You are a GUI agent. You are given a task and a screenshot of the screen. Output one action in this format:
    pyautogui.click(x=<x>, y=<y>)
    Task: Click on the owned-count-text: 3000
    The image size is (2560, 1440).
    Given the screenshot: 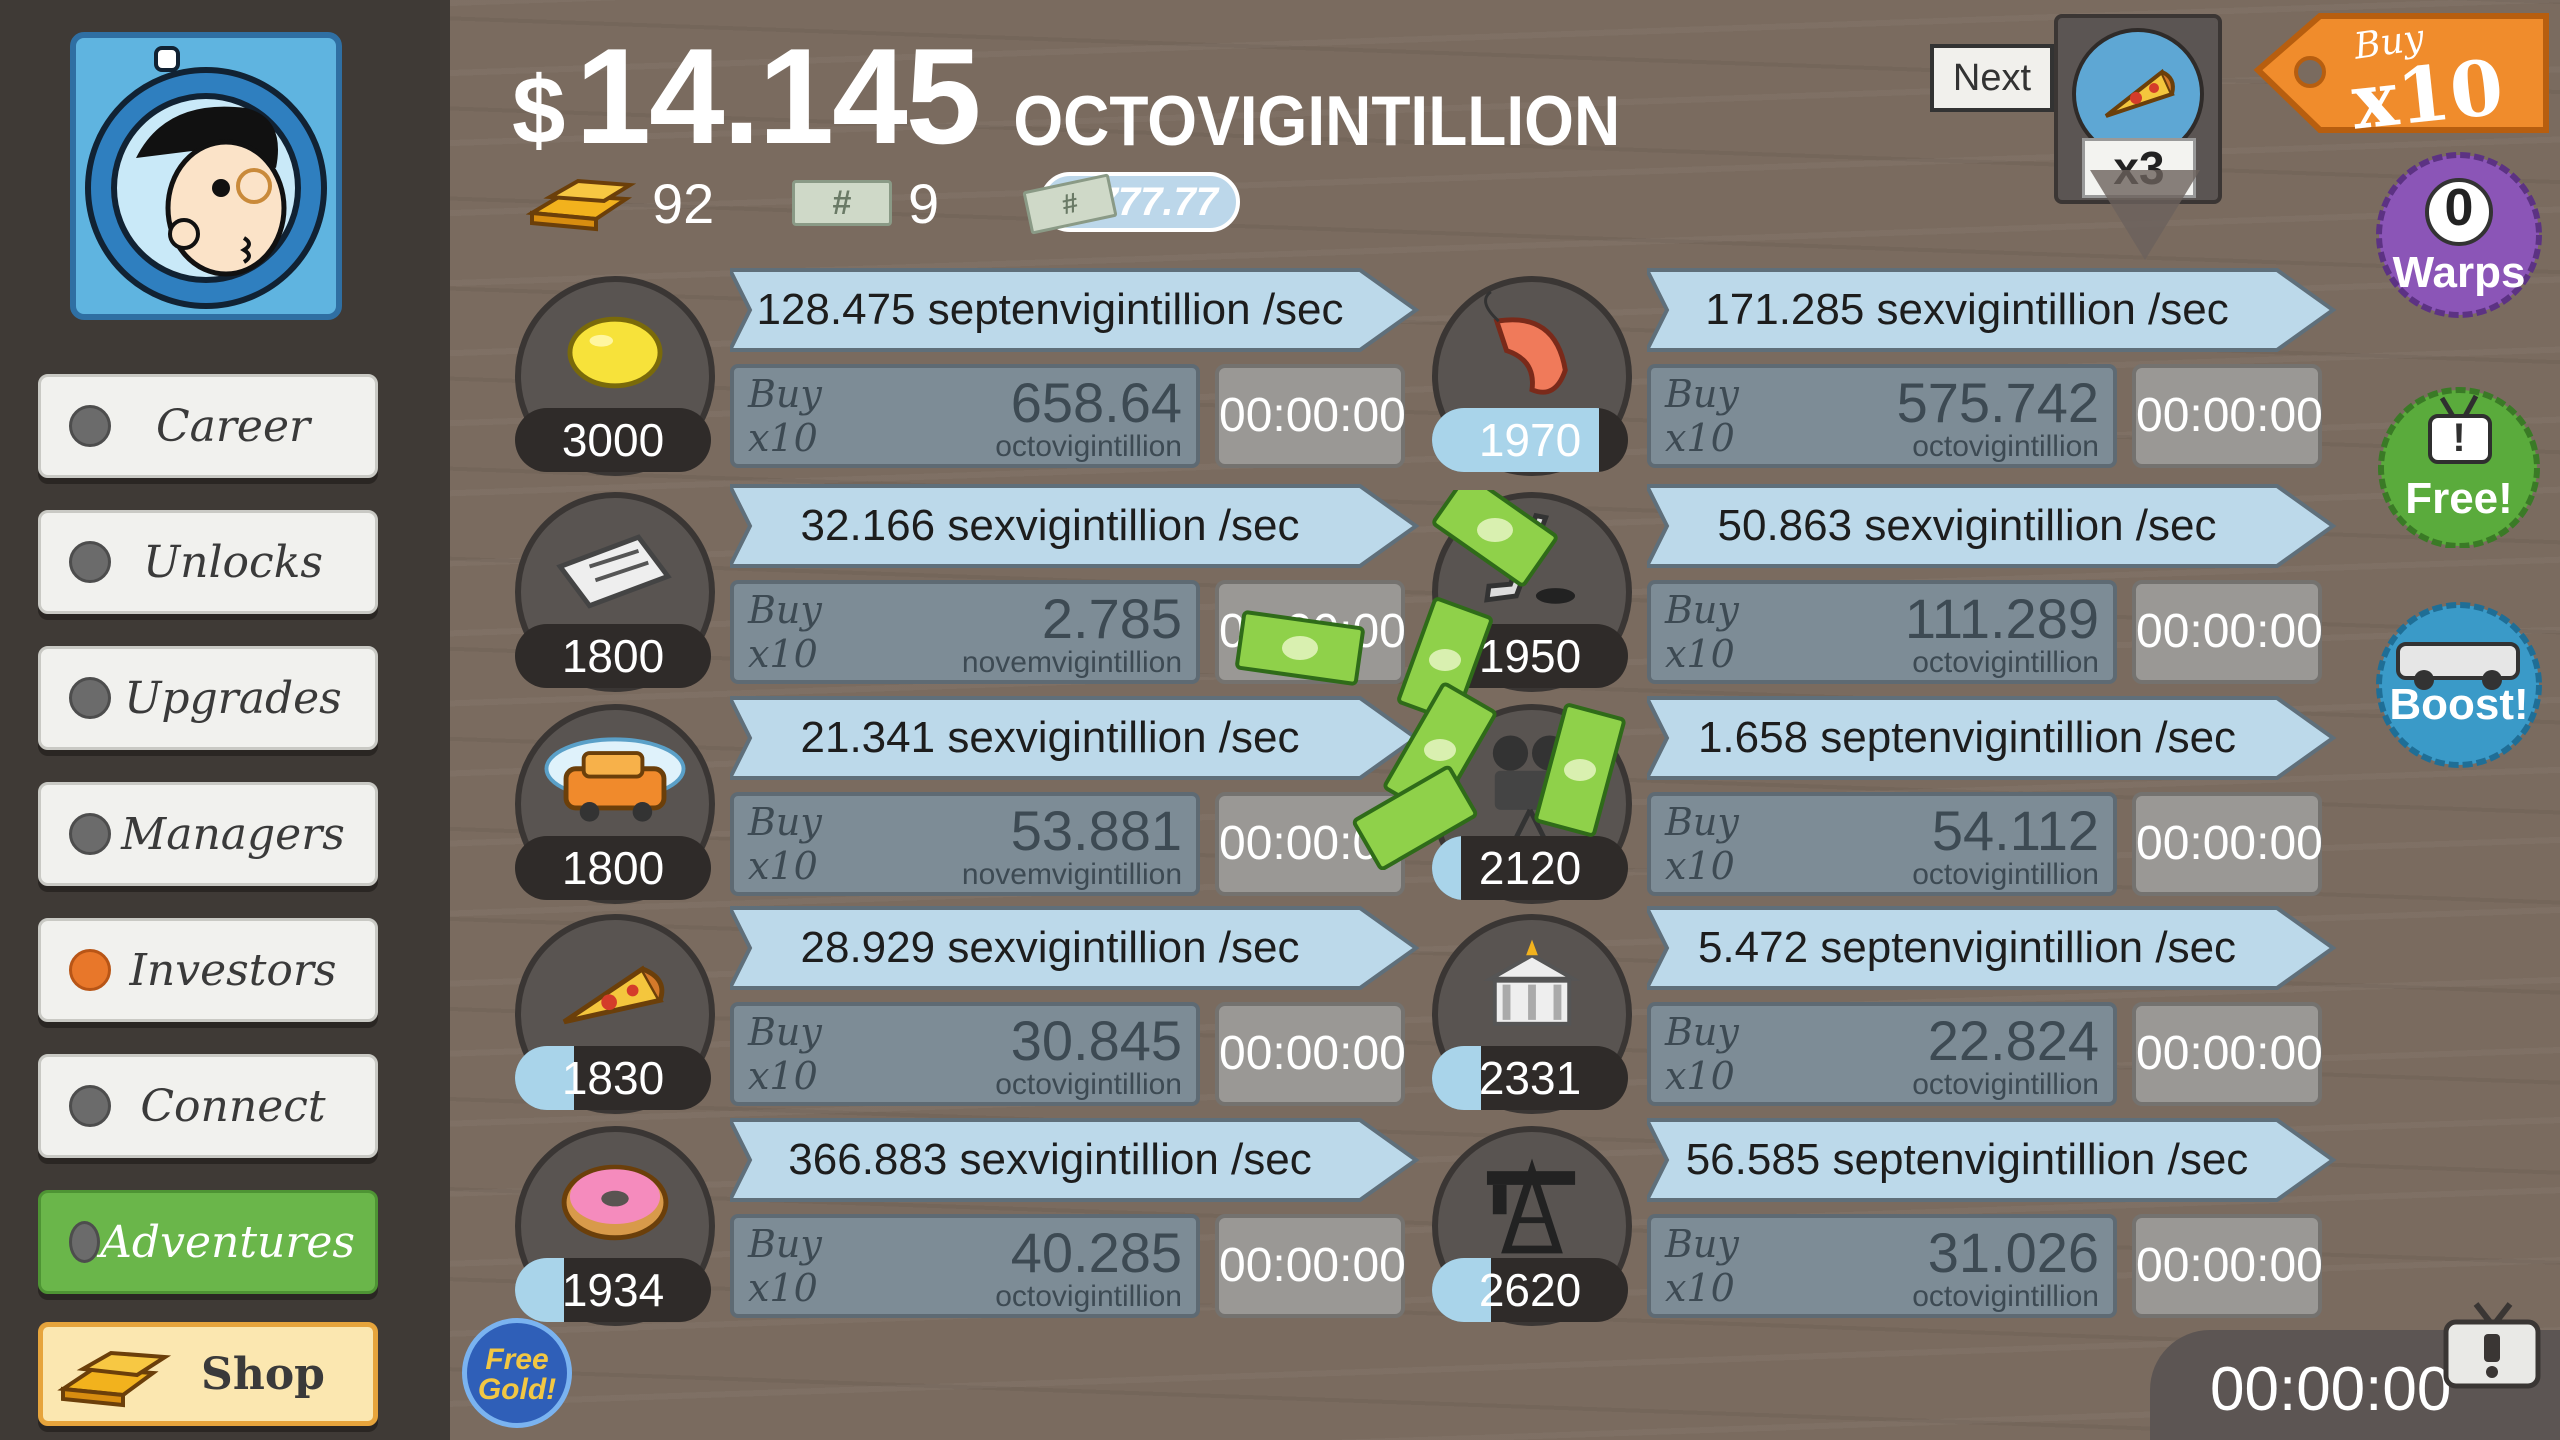 What is the action you would take?
    pyautogui.click(x=613, y=440)
    